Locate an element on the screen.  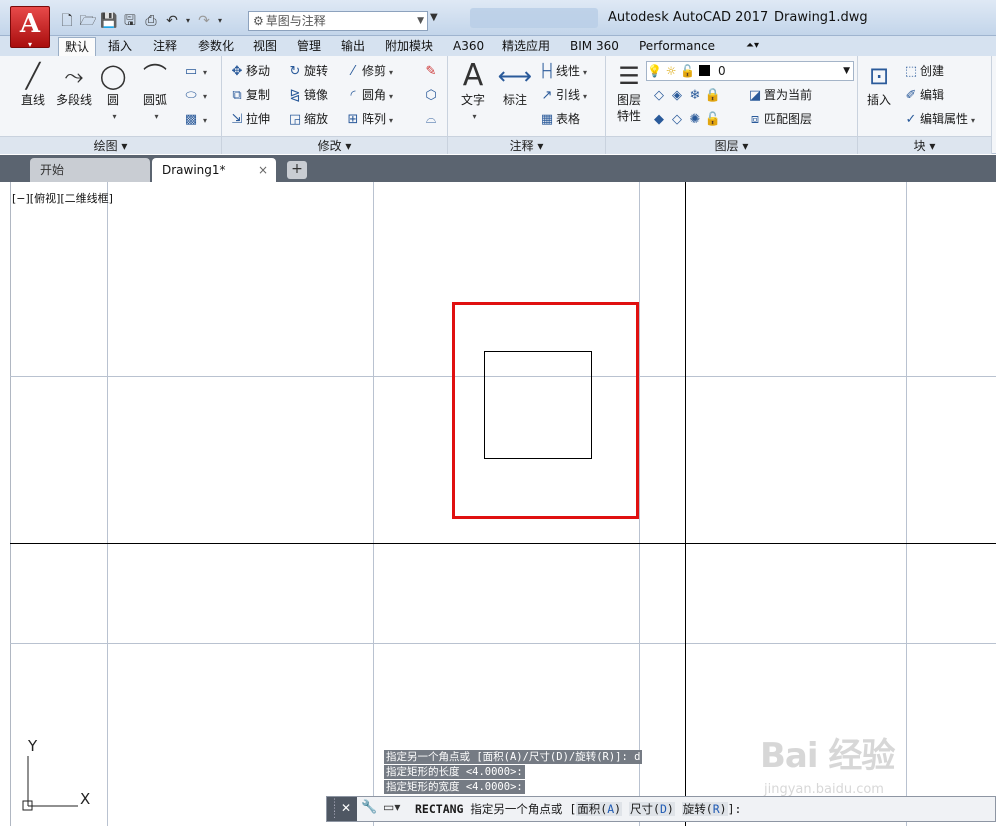
insert-label: 插入 is located at coordinates (878, 100).